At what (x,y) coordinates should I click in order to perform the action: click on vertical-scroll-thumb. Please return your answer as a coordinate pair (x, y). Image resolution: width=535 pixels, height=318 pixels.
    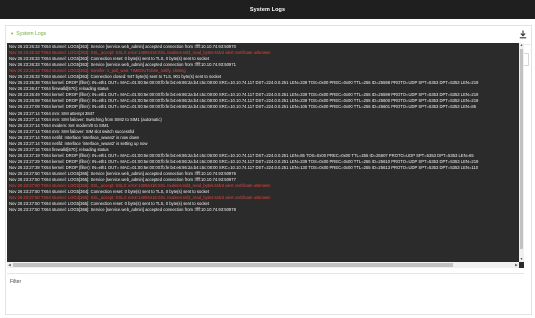
    Looking at the image, I should click on (521, 149).